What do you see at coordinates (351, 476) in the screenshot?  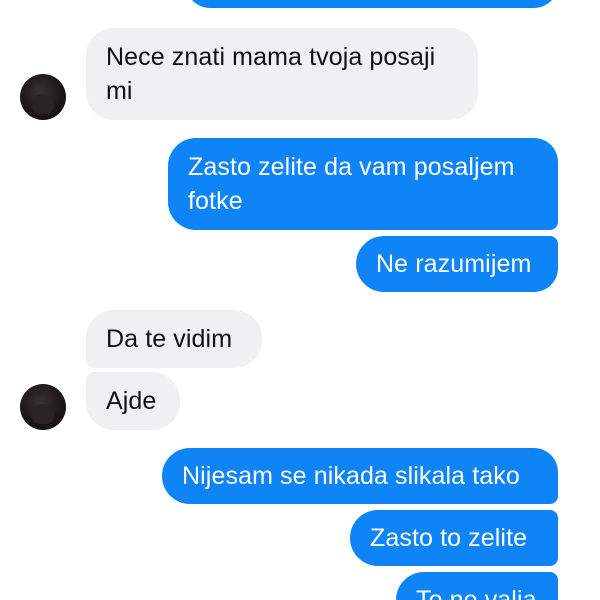 I see `message-text: Nijesam se nikada slikala tako` at bounding box center [351, 476].